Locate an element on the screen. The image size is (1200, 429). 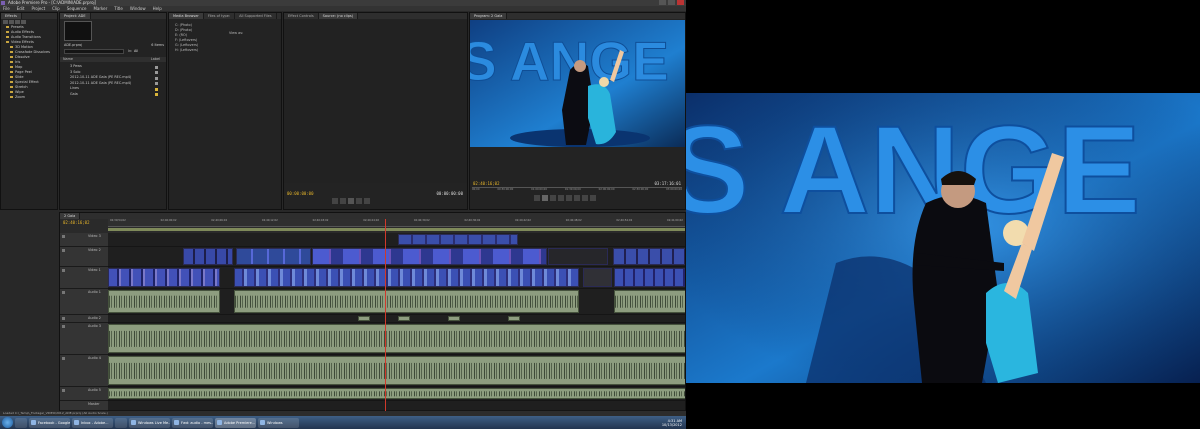
tab-program: Program: 2 Gala is located at coordinates (489, 16).